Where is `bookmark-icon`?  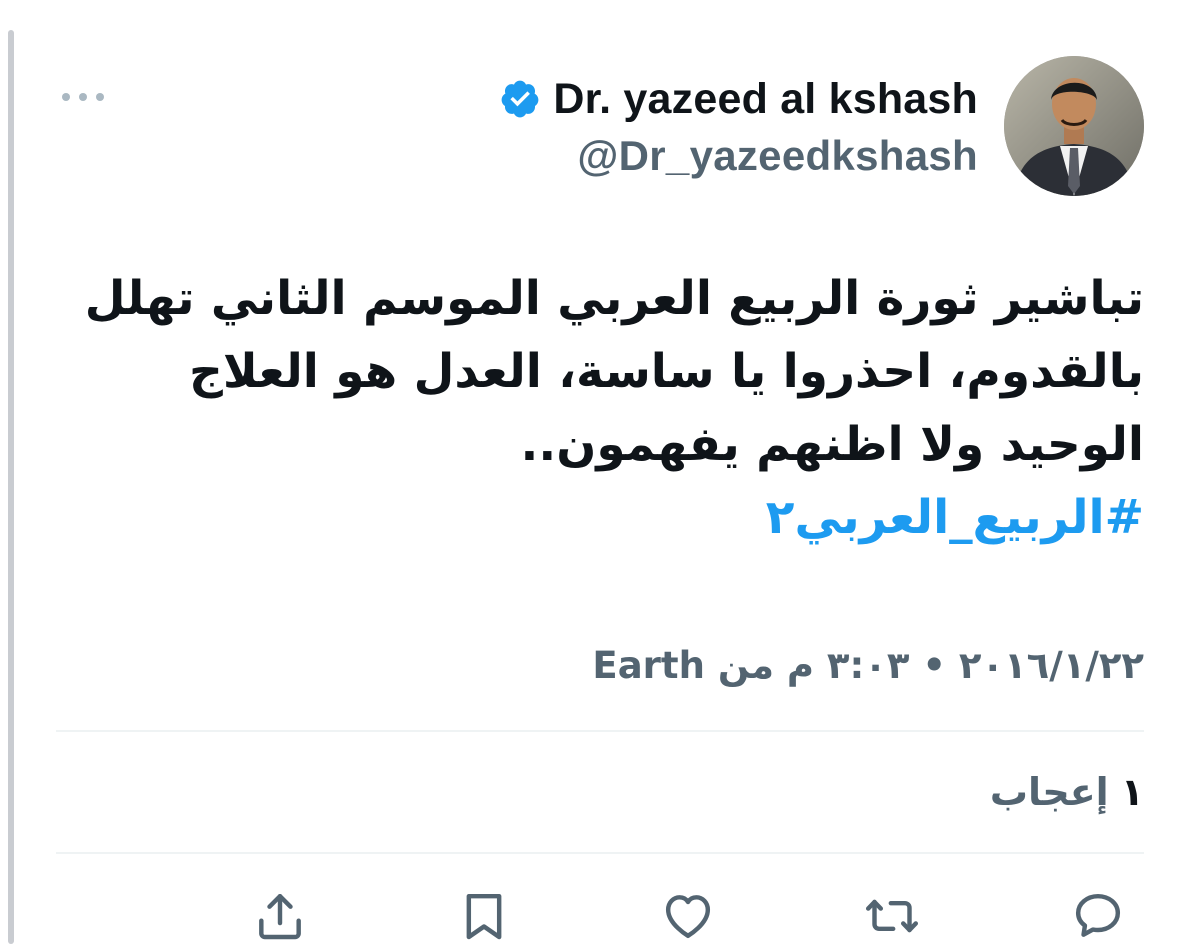 bookmark-icon is located at coordinates (484, 916).